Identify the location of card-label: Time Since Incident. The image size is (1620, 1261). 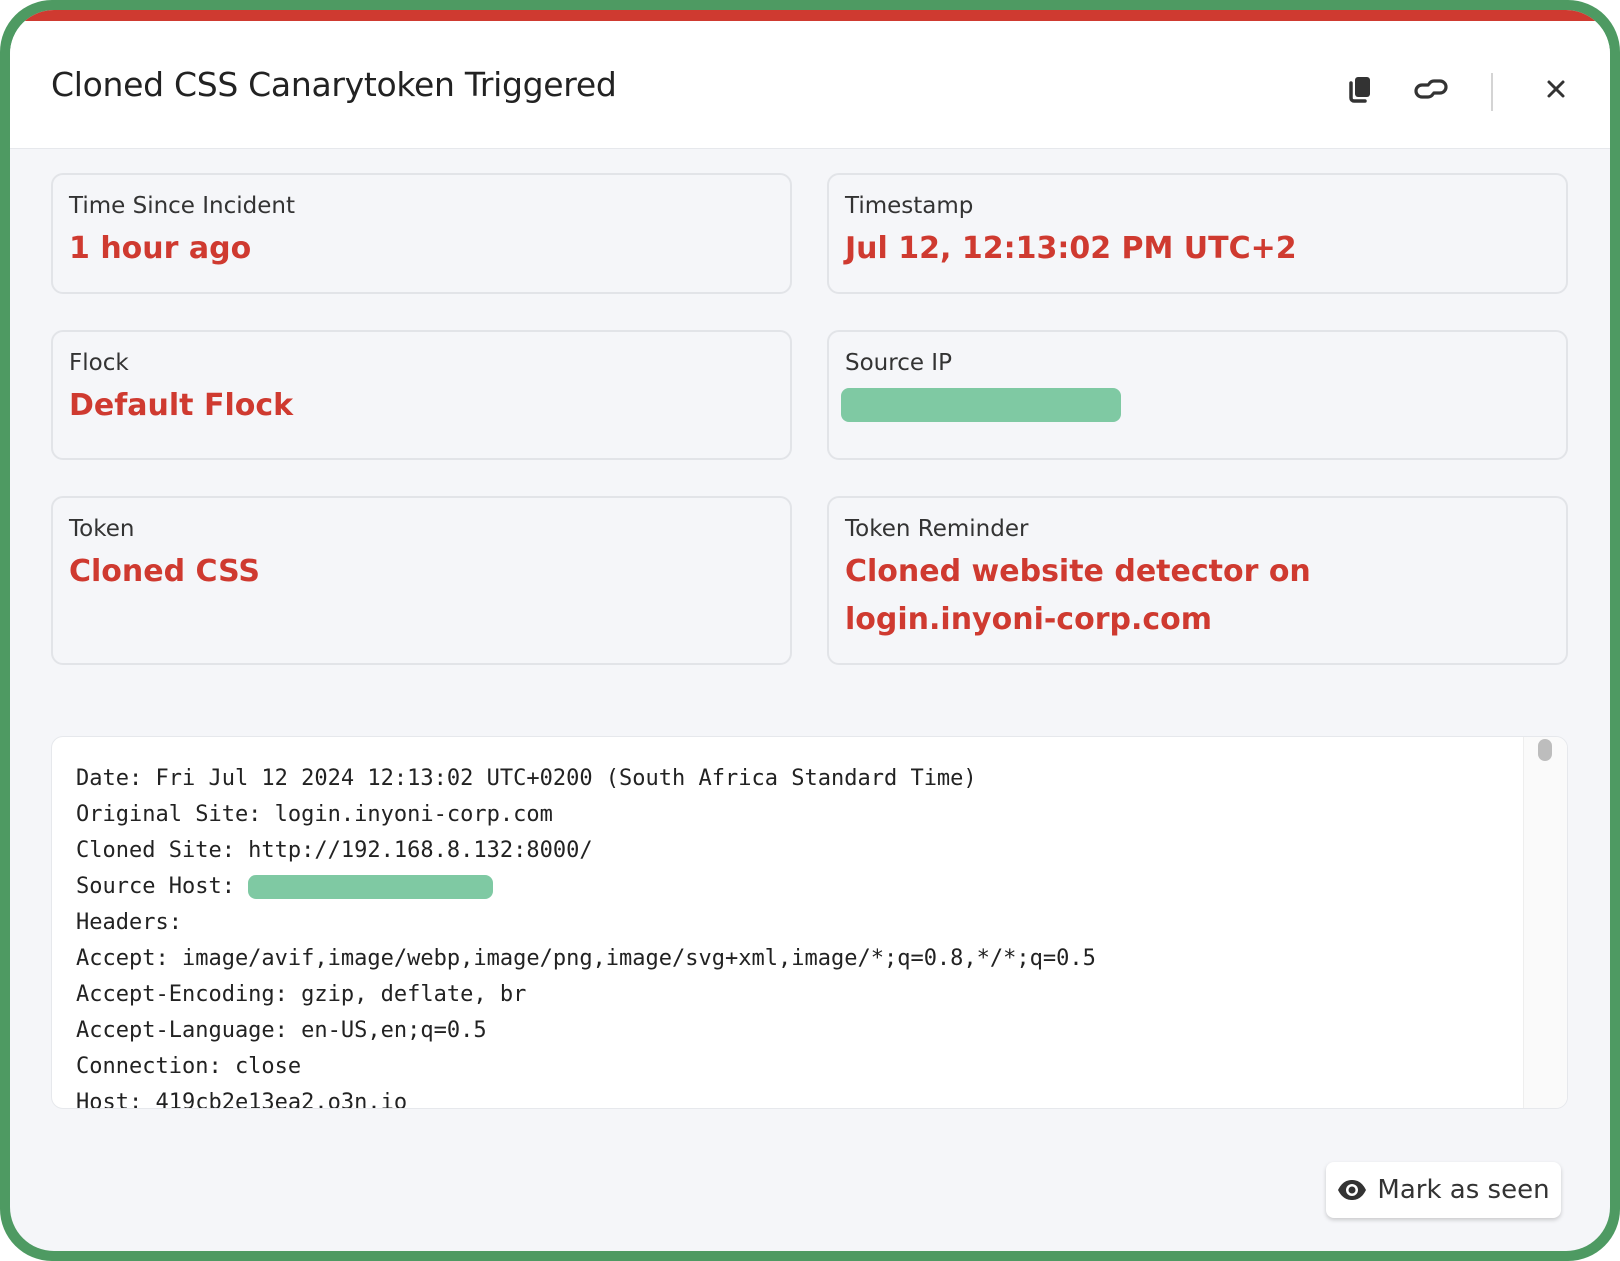
(182, 206).